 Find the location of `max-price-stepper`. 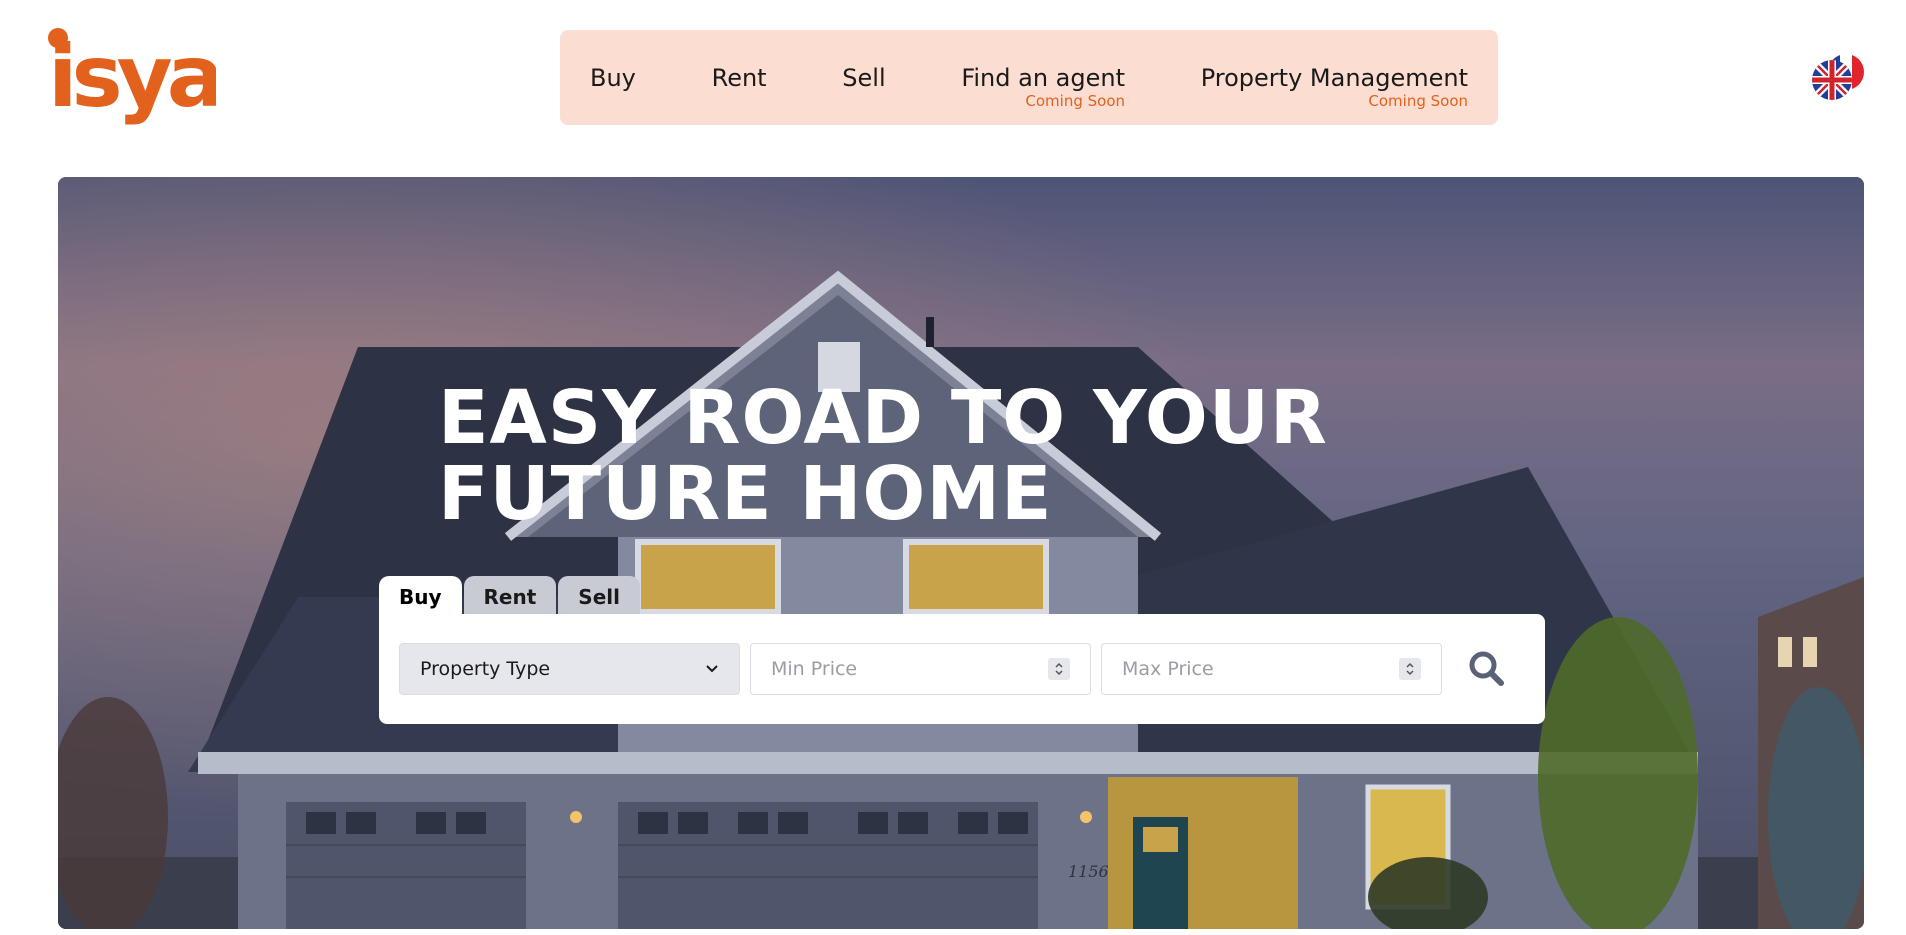

max-price-stepper is located at coordinates (1410, 669).